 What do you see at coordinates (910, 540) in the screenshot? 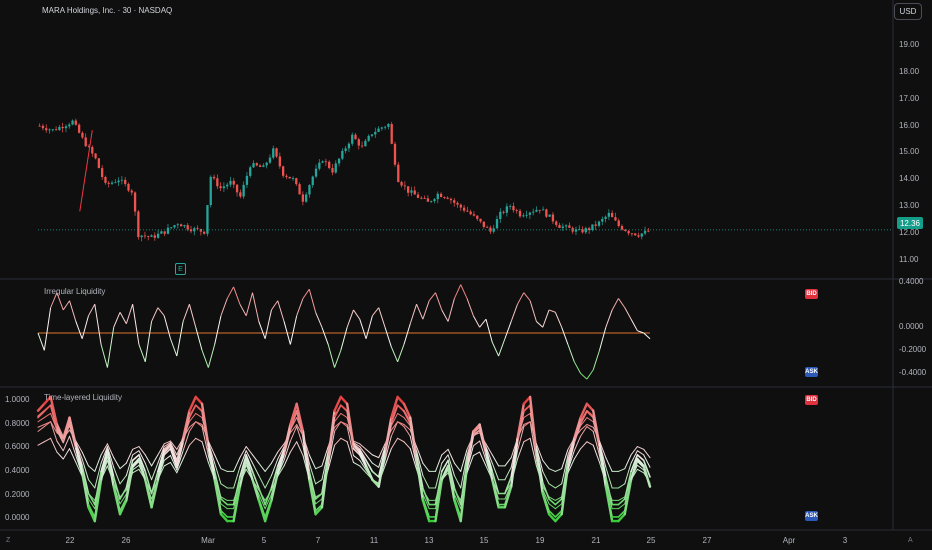
I see `auto-scale-button: A` at bounding box center [910, 540].